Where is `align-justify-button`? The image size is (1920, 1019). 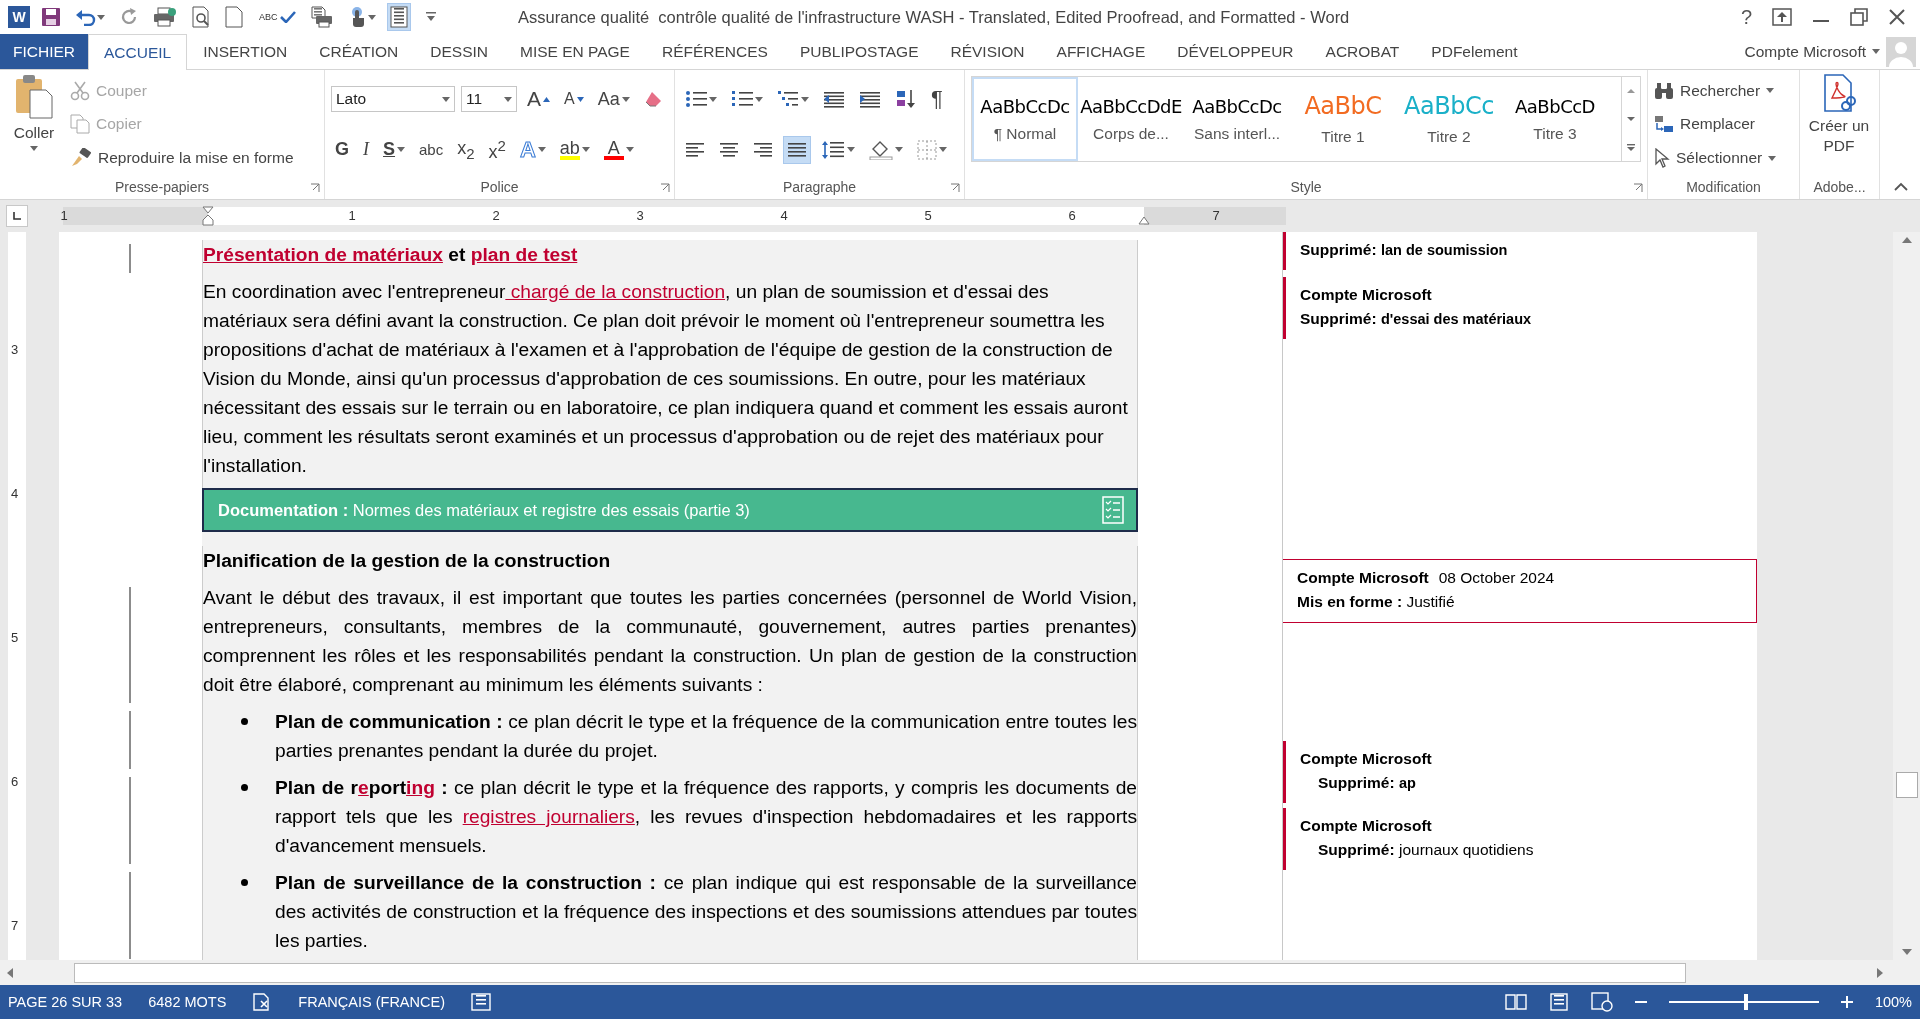
align-justify-button is located at coordinates (797, 149).